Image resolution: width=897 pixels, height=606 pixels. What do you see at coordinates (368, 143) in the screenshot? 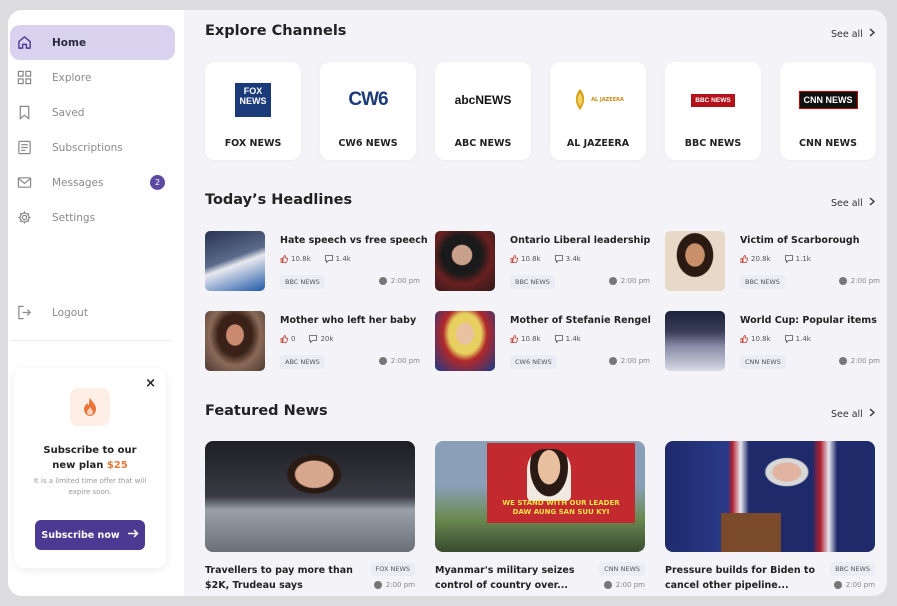
I see `channel-name: CW6 NEWS` at bounding box center [368, 143].